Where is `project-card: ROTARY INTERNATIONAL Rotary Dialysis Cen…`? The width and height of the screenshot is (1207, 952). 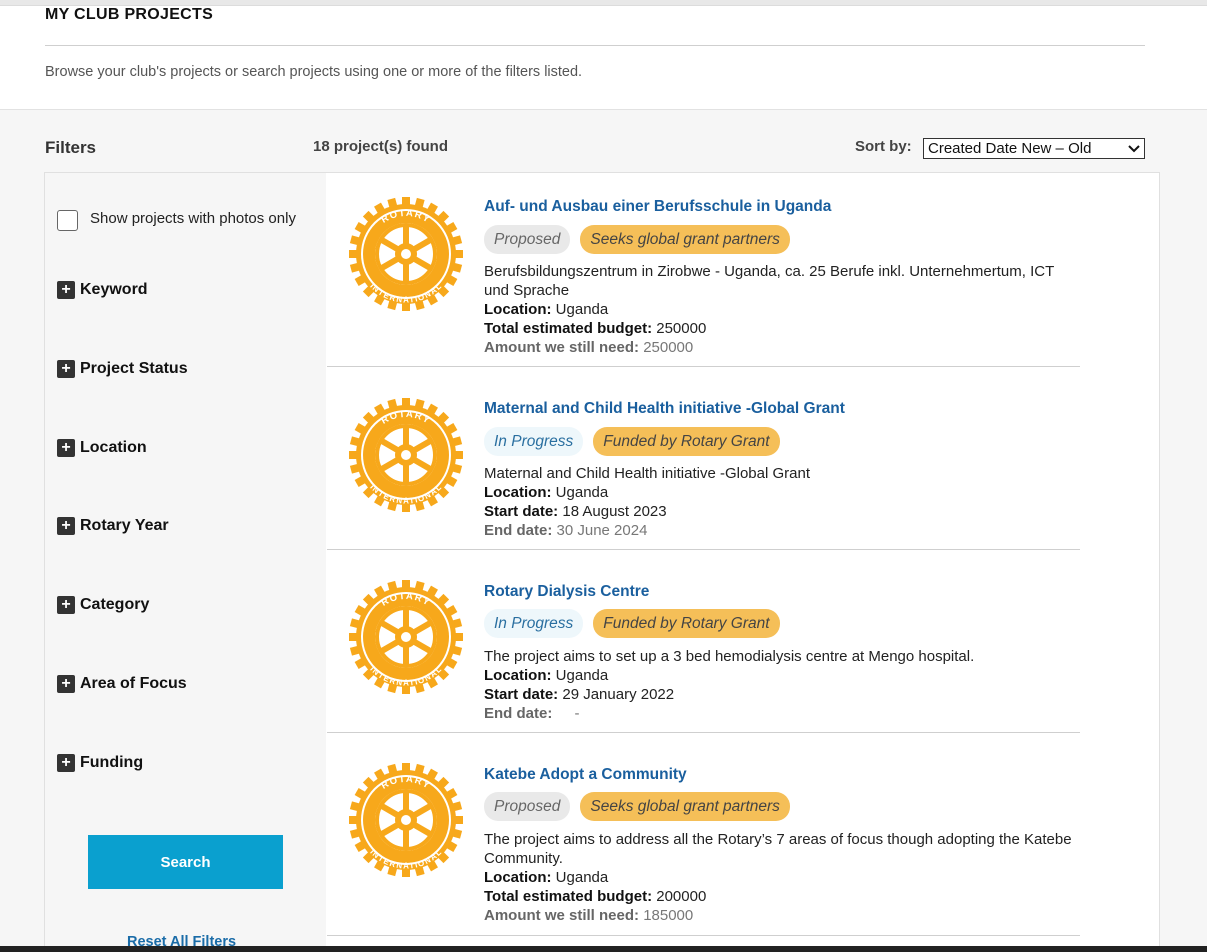 project-card: ROTARY INTERNATIONAL Rotary Dialysis Cen… is located at coordinates (703, 641).